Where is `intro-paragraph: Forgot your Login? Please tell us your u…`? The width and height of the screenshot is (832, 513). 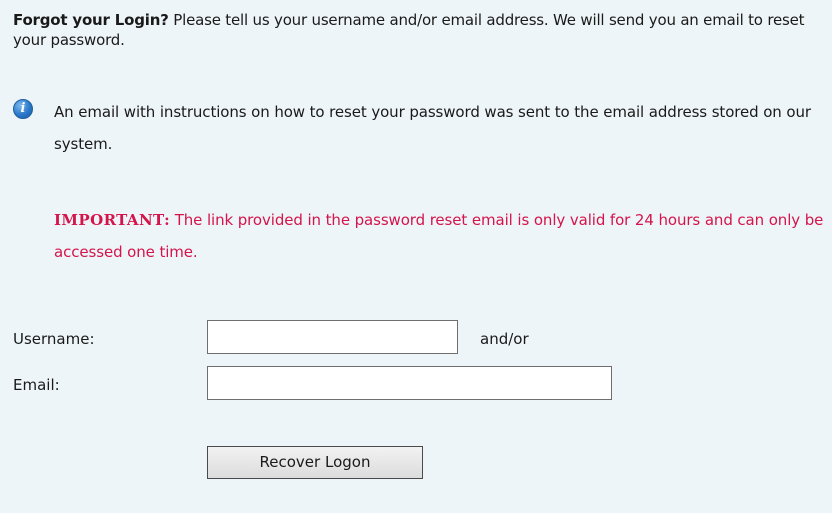 intro-paragraph: Forgot your Login? Please tell us your u… is located at coordinates (415, 30).